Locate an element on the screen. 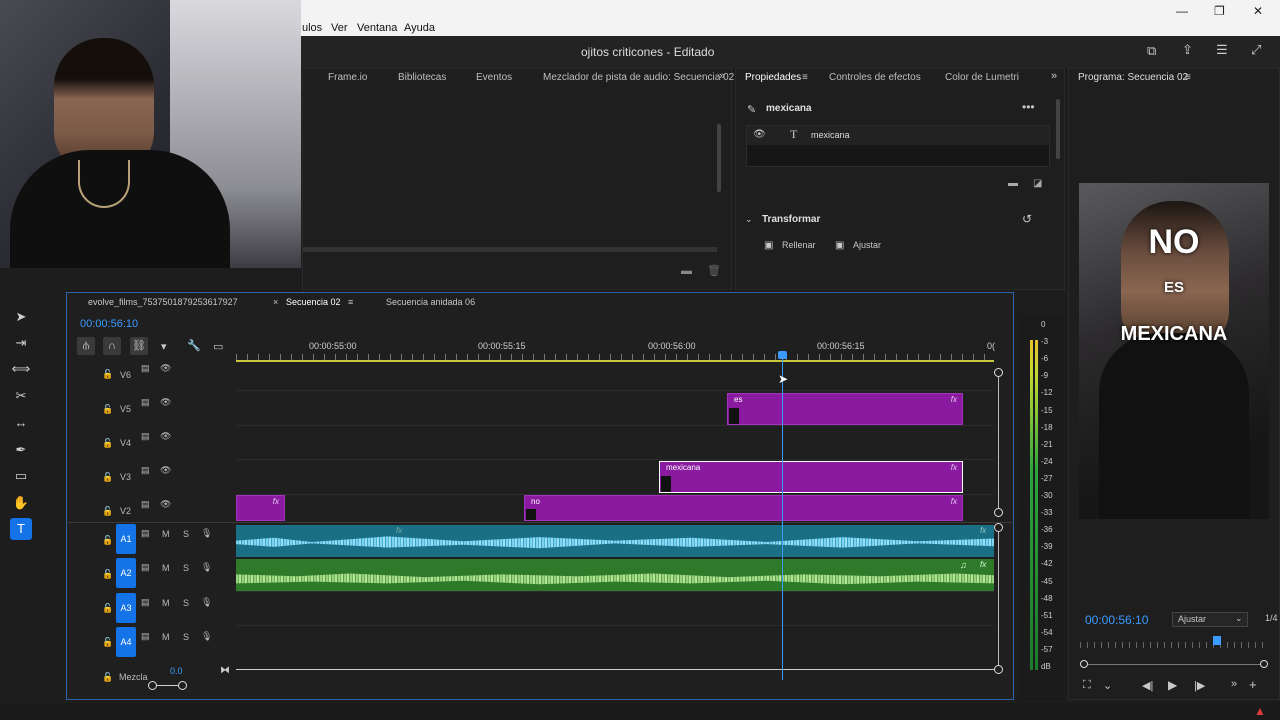  razor-icon: ✂ is located at coordinates (21, 396).